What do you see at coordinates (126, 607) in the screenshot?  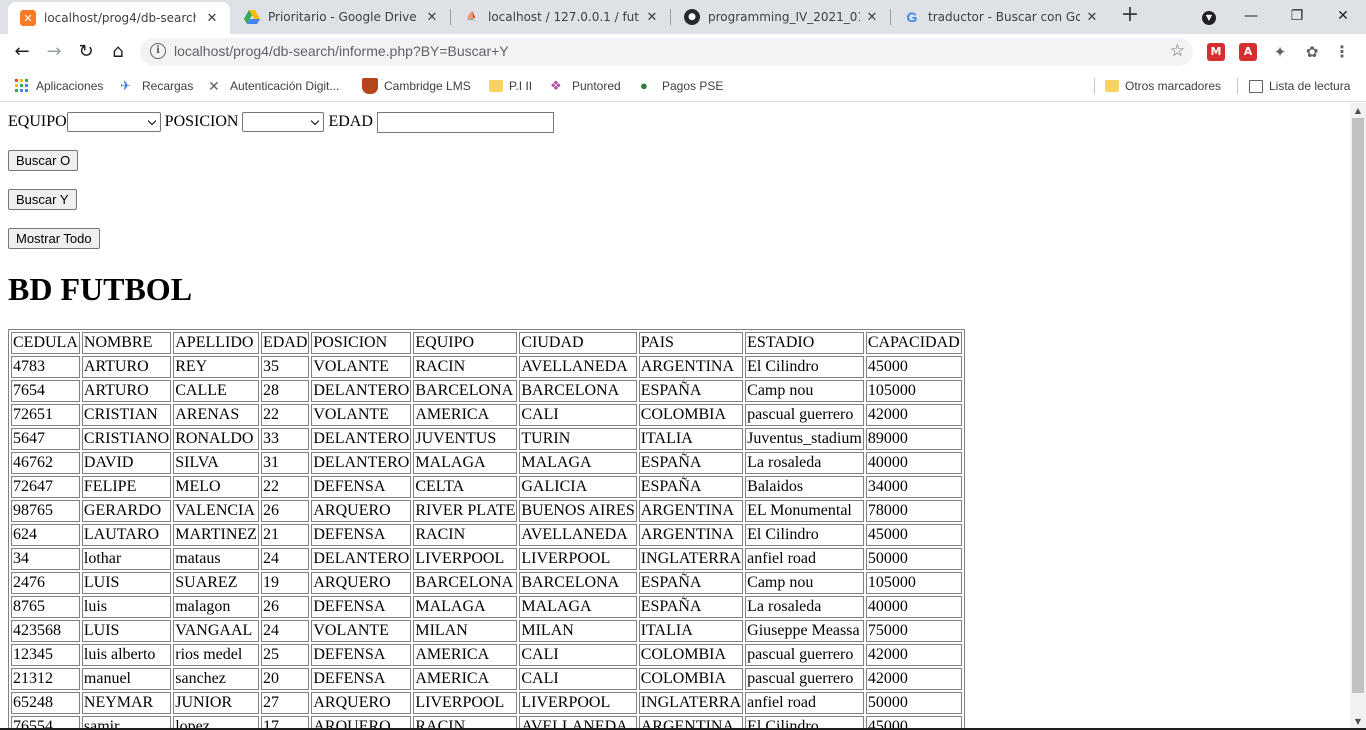 I see `table-cell: luis` at bounding box center [126, 607].